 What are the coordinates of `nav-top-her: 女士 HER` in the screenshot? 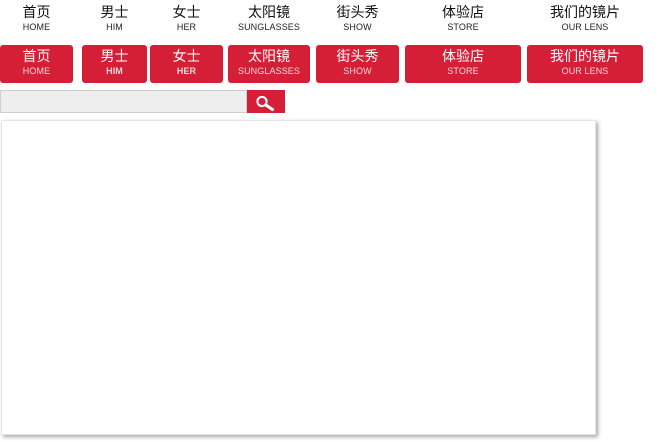 It's located at (186, 22).